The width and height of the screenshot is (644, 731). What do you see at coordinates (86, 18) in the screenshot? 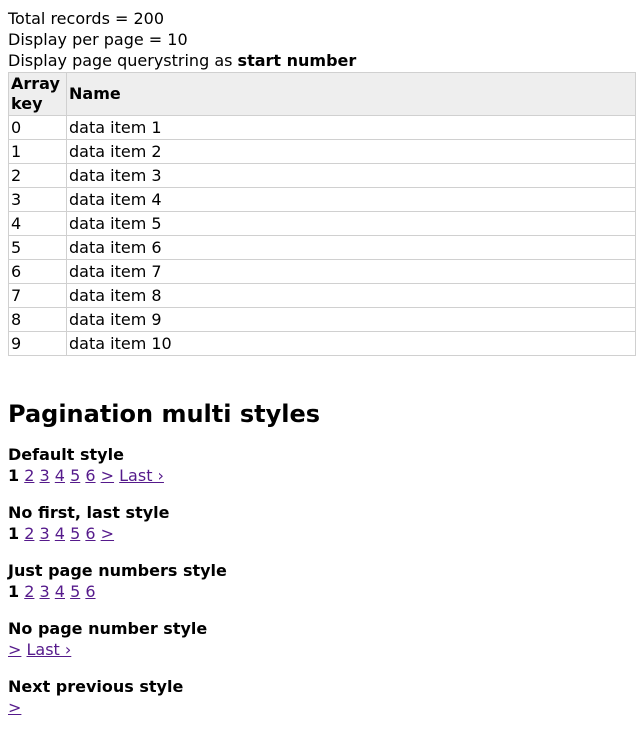
I see `total-records-text: Total records = 200` at bounding box center [86, 18].